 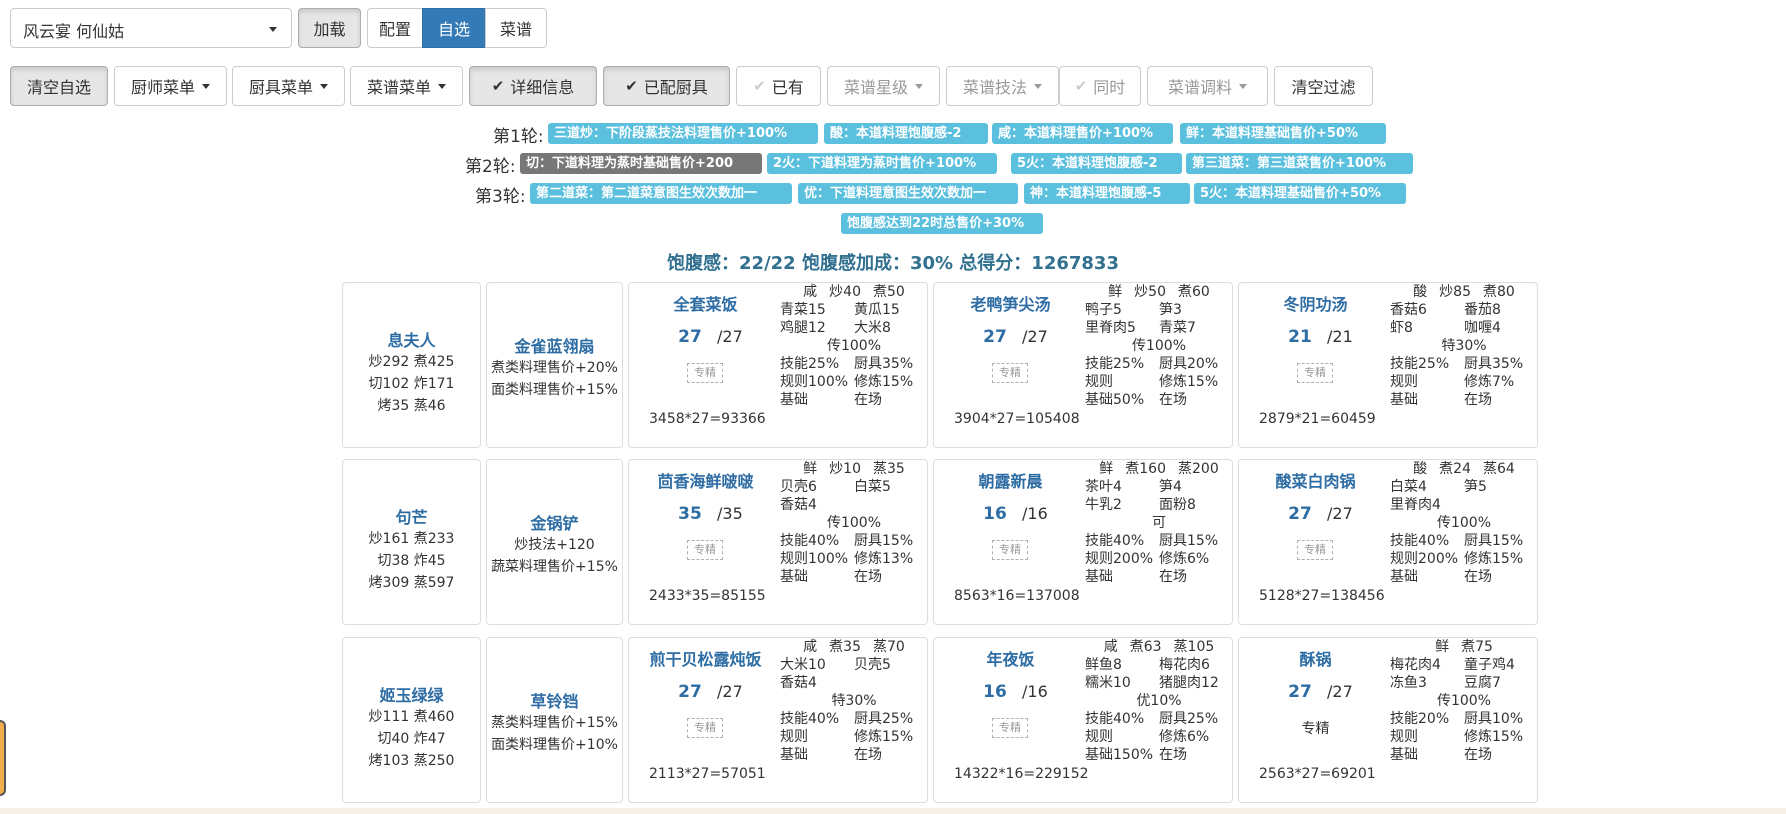 I want to click on quantity-current: 21, so click(x=1300, y=337).